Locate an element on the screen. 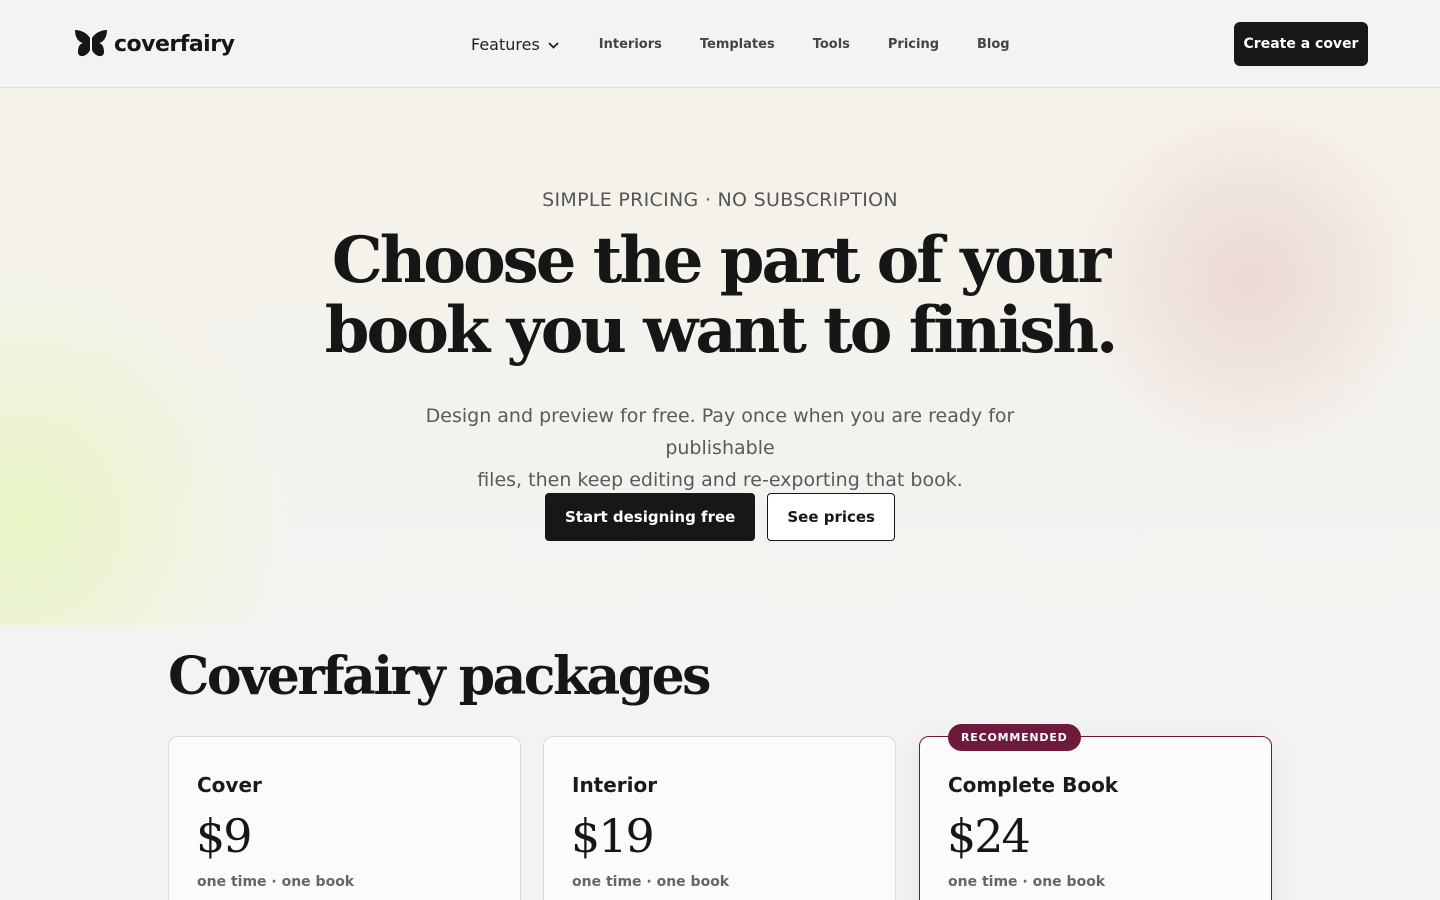 This screenshot has width=1440, height=900. nav-features-dropdown: Features is located at coordinates (515, 44).